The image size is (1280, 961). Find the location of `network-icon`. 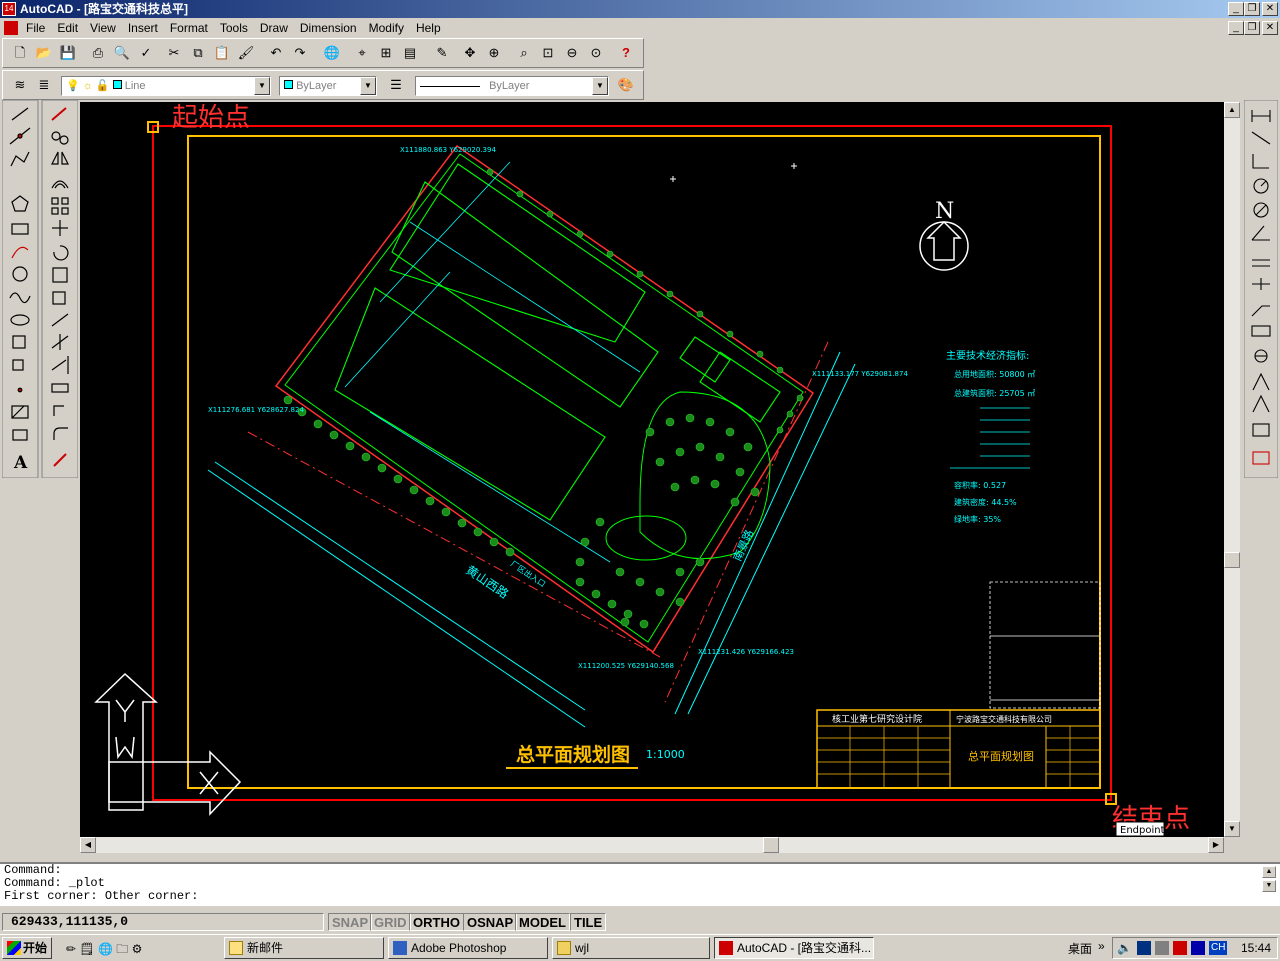

network-icon is located at coordinates (1162, 948).